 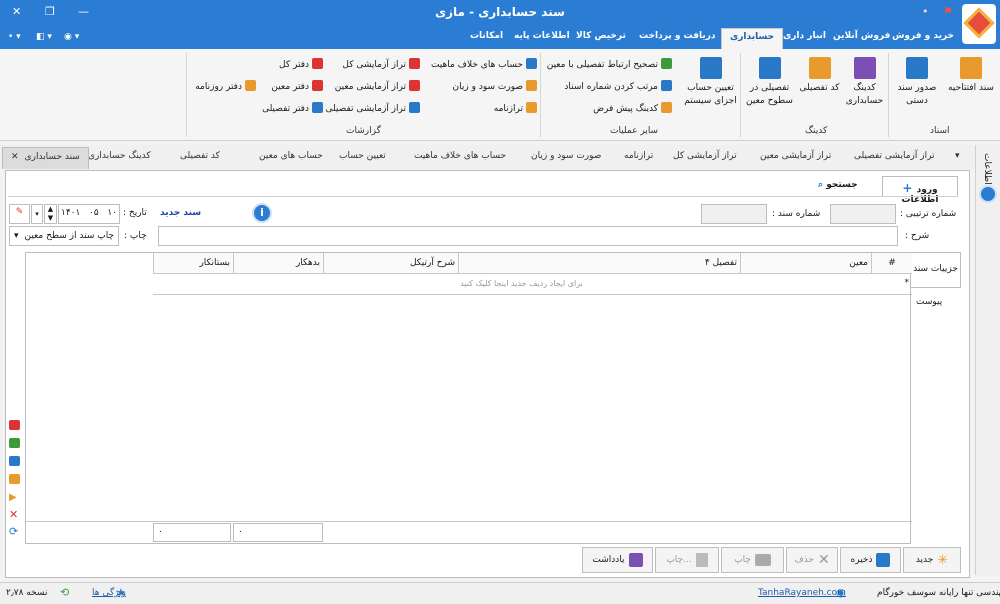 What do you see at coordinates (804, 36) in the screenshot?
I see `menu-inventory: انبار داری` at bounding box center [804, 36].